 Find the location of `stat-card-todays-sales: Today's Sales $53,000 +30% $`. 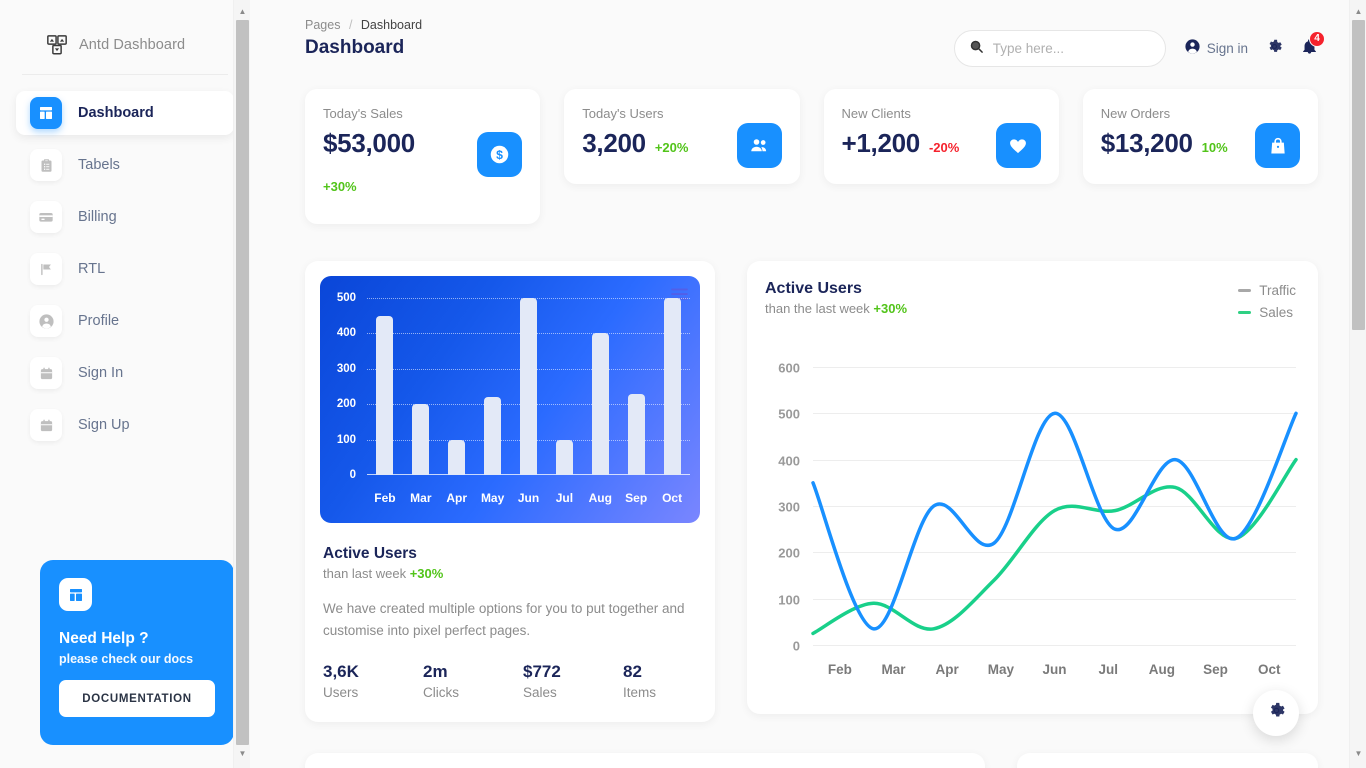

stat-card-todays-sales: Today's Sales $53,000 +30% $ is located at coordinates (423, 156).